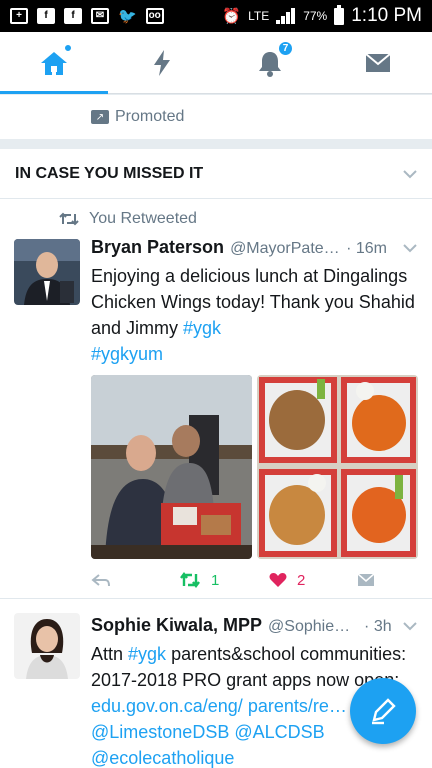 This screenshot has width=432, height=768. I want to click on tweet-actions: 1 2, so click(254, 580).